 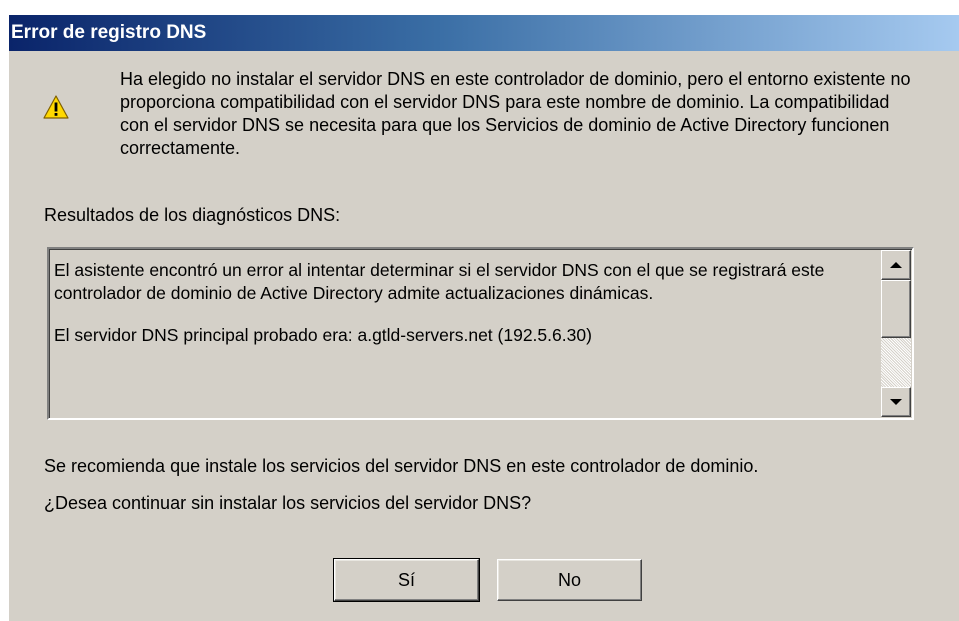 I want to click on vertical-scrollbar, so click(x=896, y=333).